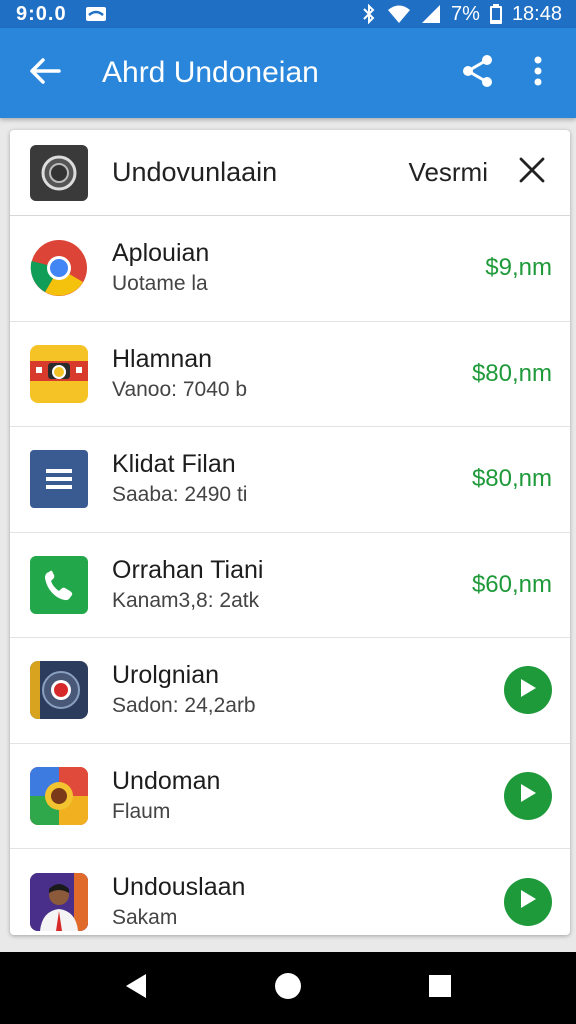 Image resolution: width=576 pixels, height=1024 pixels. Describe the element at coordinates (59, 901) in the screenshot. I see `profile-app-icon` at that location.